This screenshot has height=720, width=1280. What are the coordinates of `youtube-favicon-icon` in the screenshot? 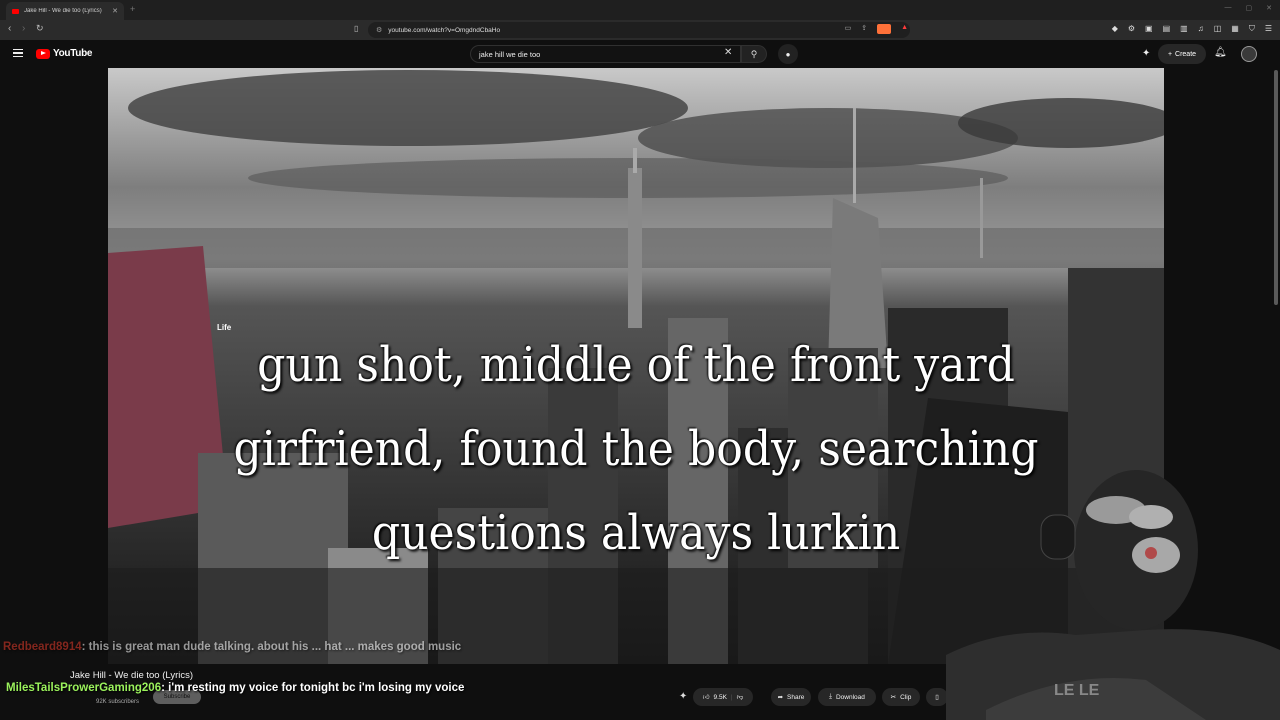 It's located at (15, 11).